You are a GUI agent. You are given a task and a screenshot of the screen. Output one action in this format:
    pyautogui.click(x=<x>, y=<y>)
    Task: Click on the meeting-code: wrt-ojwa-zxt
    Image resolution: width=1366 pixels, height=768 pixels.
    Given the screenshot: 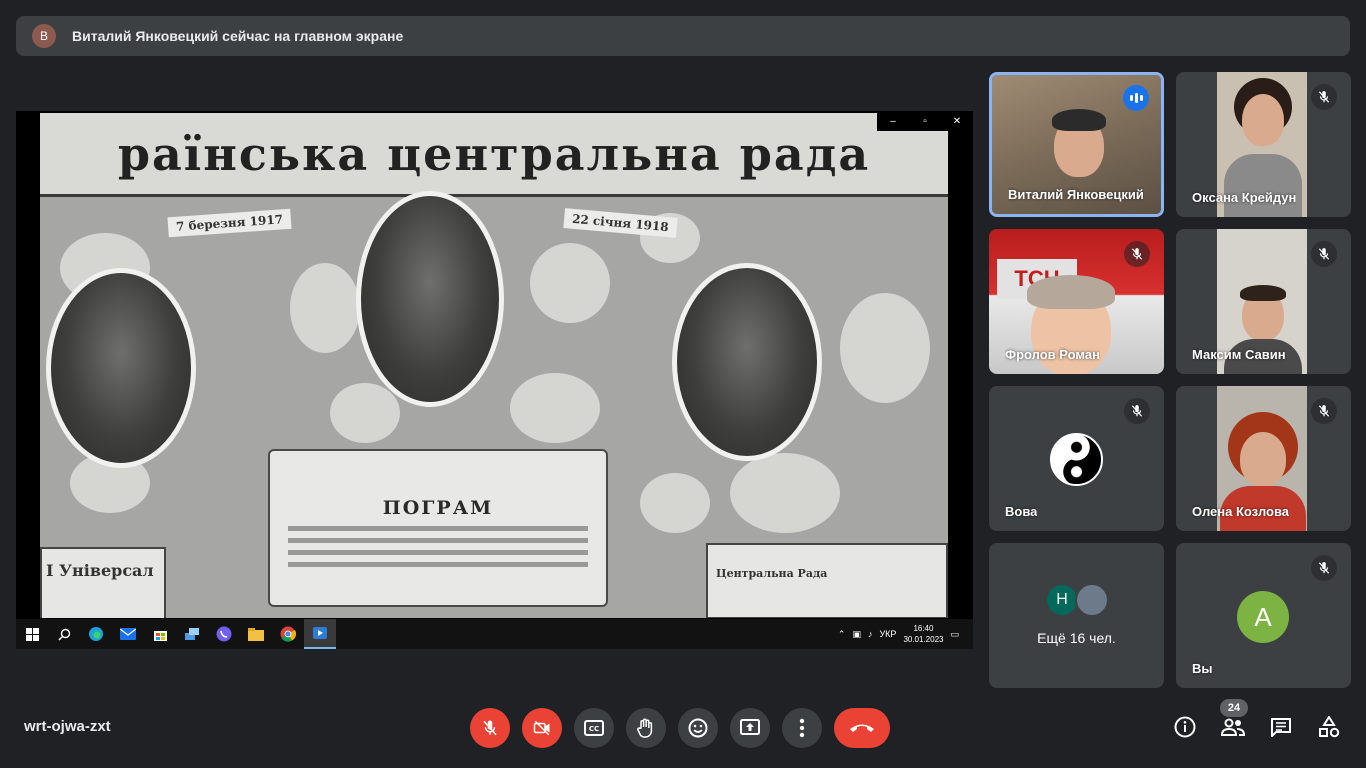 What is the action you would take?
    pyautogui.click(x=67, y=726)
    